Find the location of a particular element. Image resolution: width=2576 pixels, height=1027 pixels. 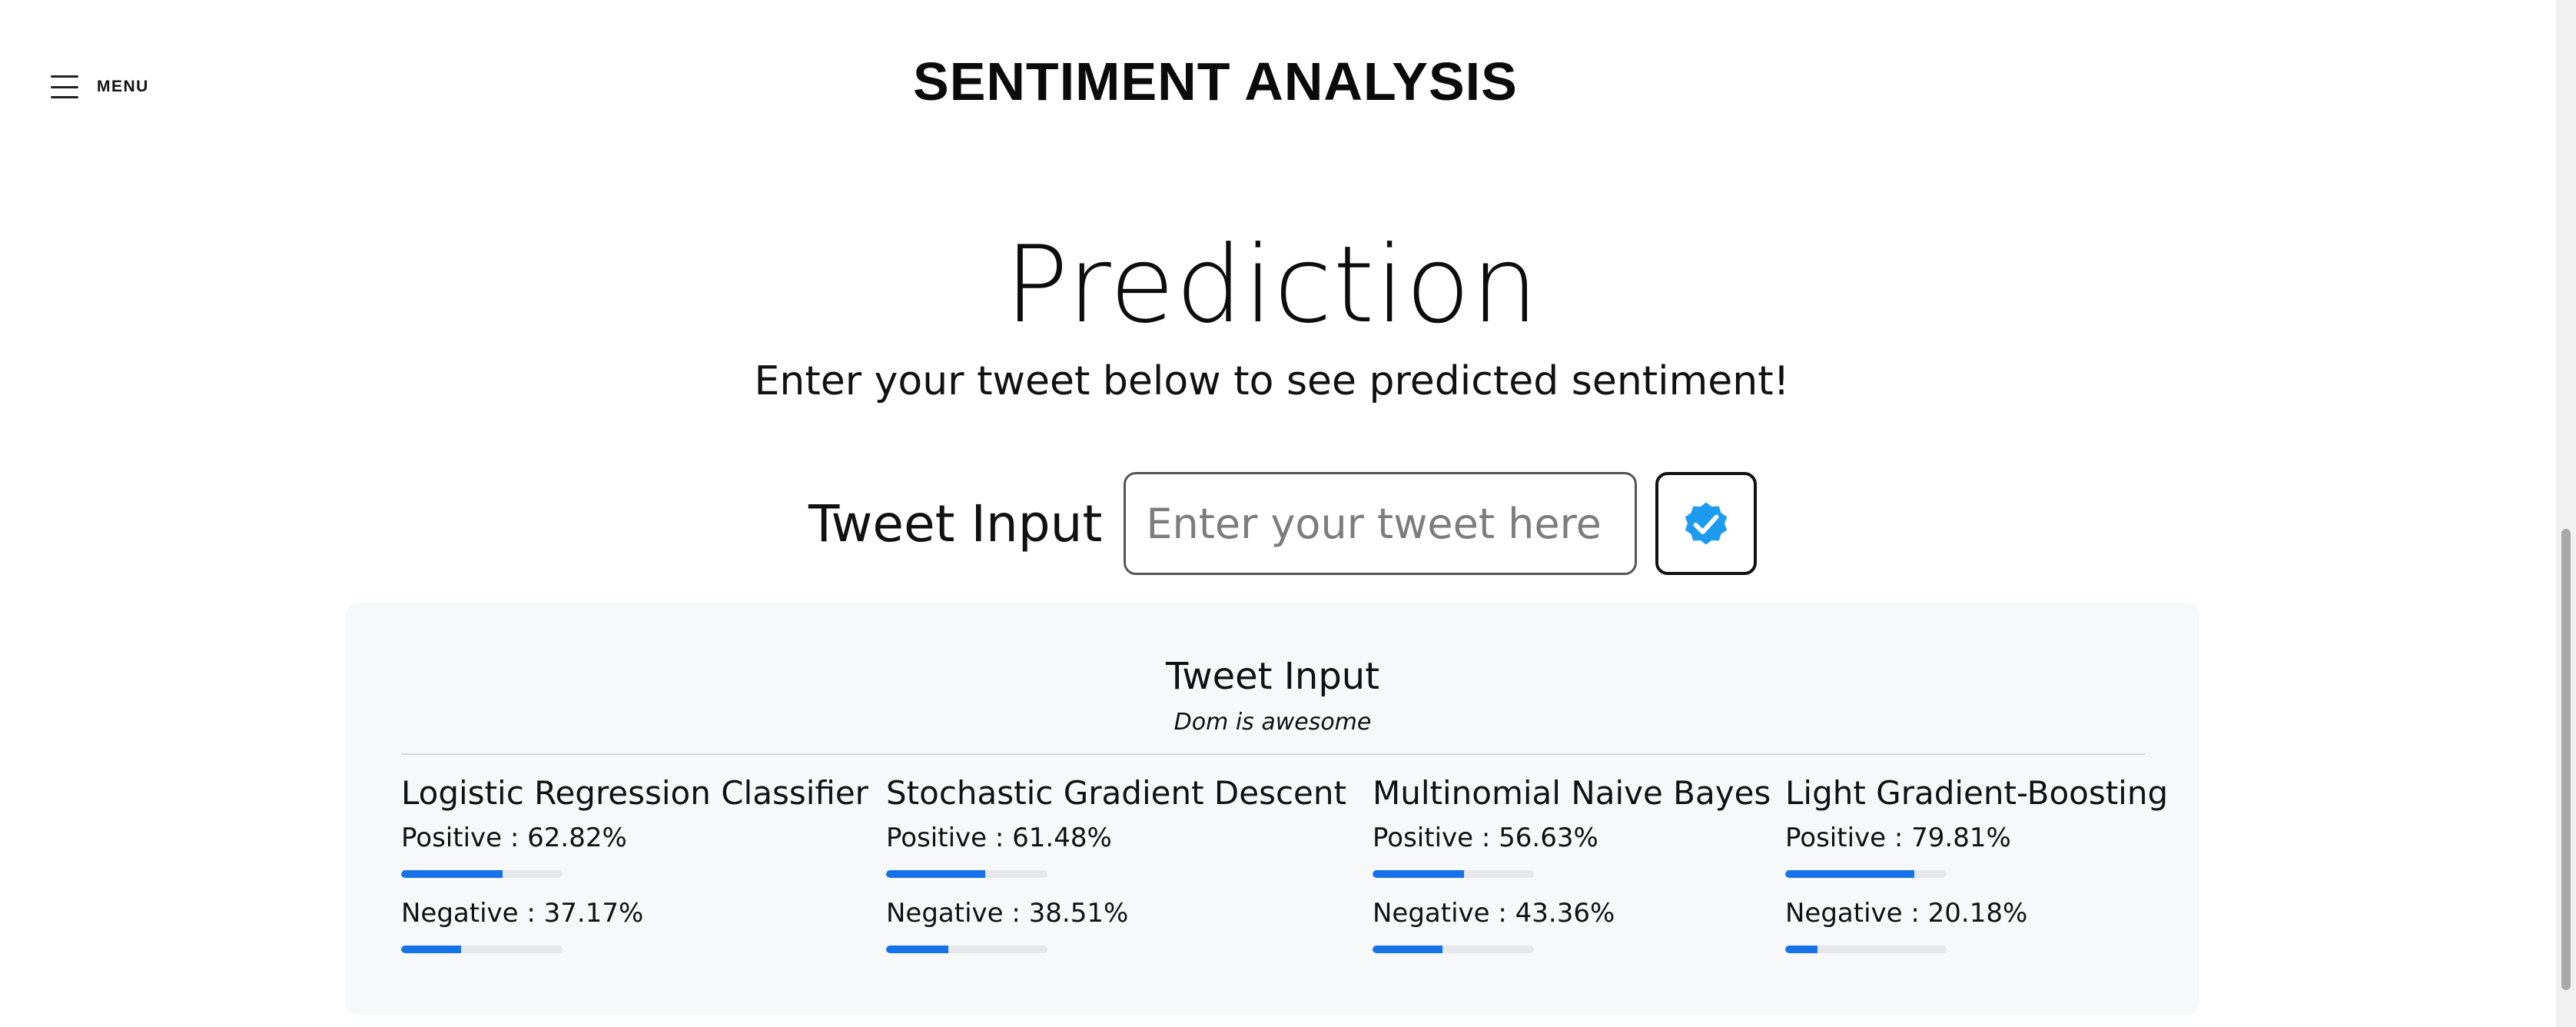

result-divider is located at coordinates (1273, 754).